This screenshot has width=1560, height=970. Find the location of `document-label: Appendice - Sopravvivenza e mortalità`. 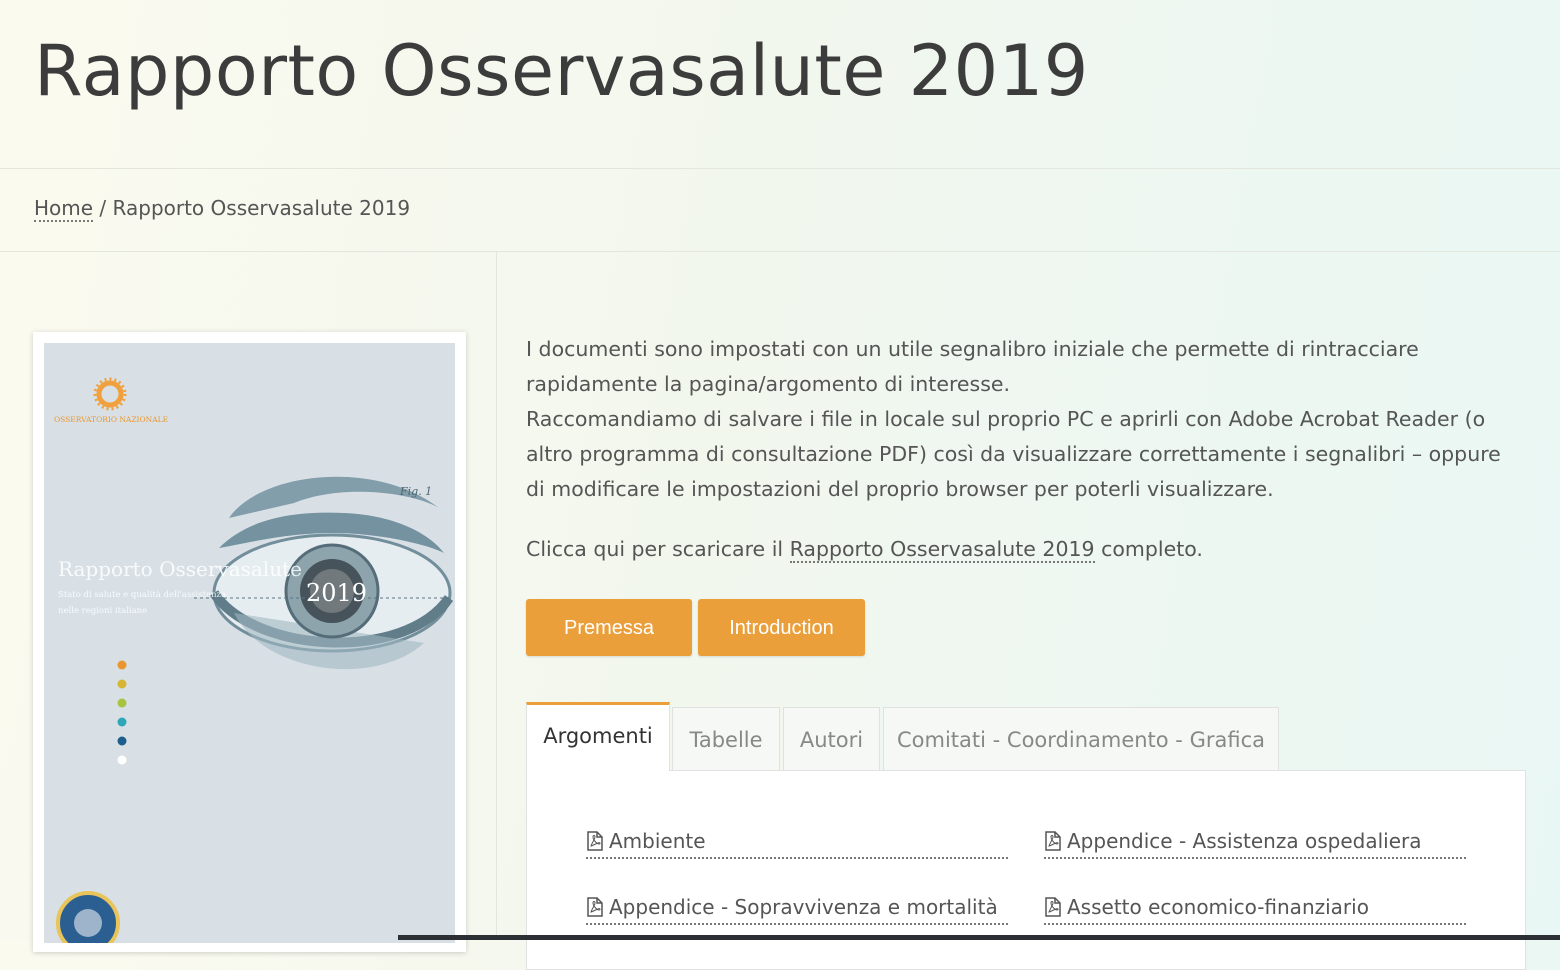

document-label: Appendice - Sopravvivenza e mortalità is located at coordinates (803, 907).